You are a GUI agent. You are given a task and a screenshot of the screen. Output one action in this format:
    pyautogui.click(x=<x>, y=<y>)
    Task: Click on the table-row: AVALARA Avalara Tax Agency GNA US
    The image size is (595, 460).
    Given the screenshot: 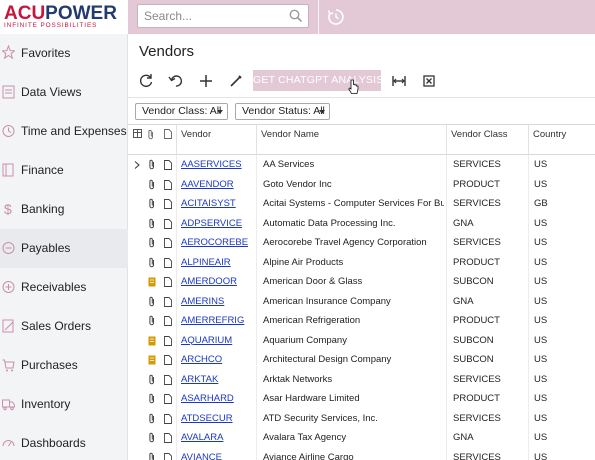 What is the action you would take?
    pyautogui.click(x=361, y=438)
    